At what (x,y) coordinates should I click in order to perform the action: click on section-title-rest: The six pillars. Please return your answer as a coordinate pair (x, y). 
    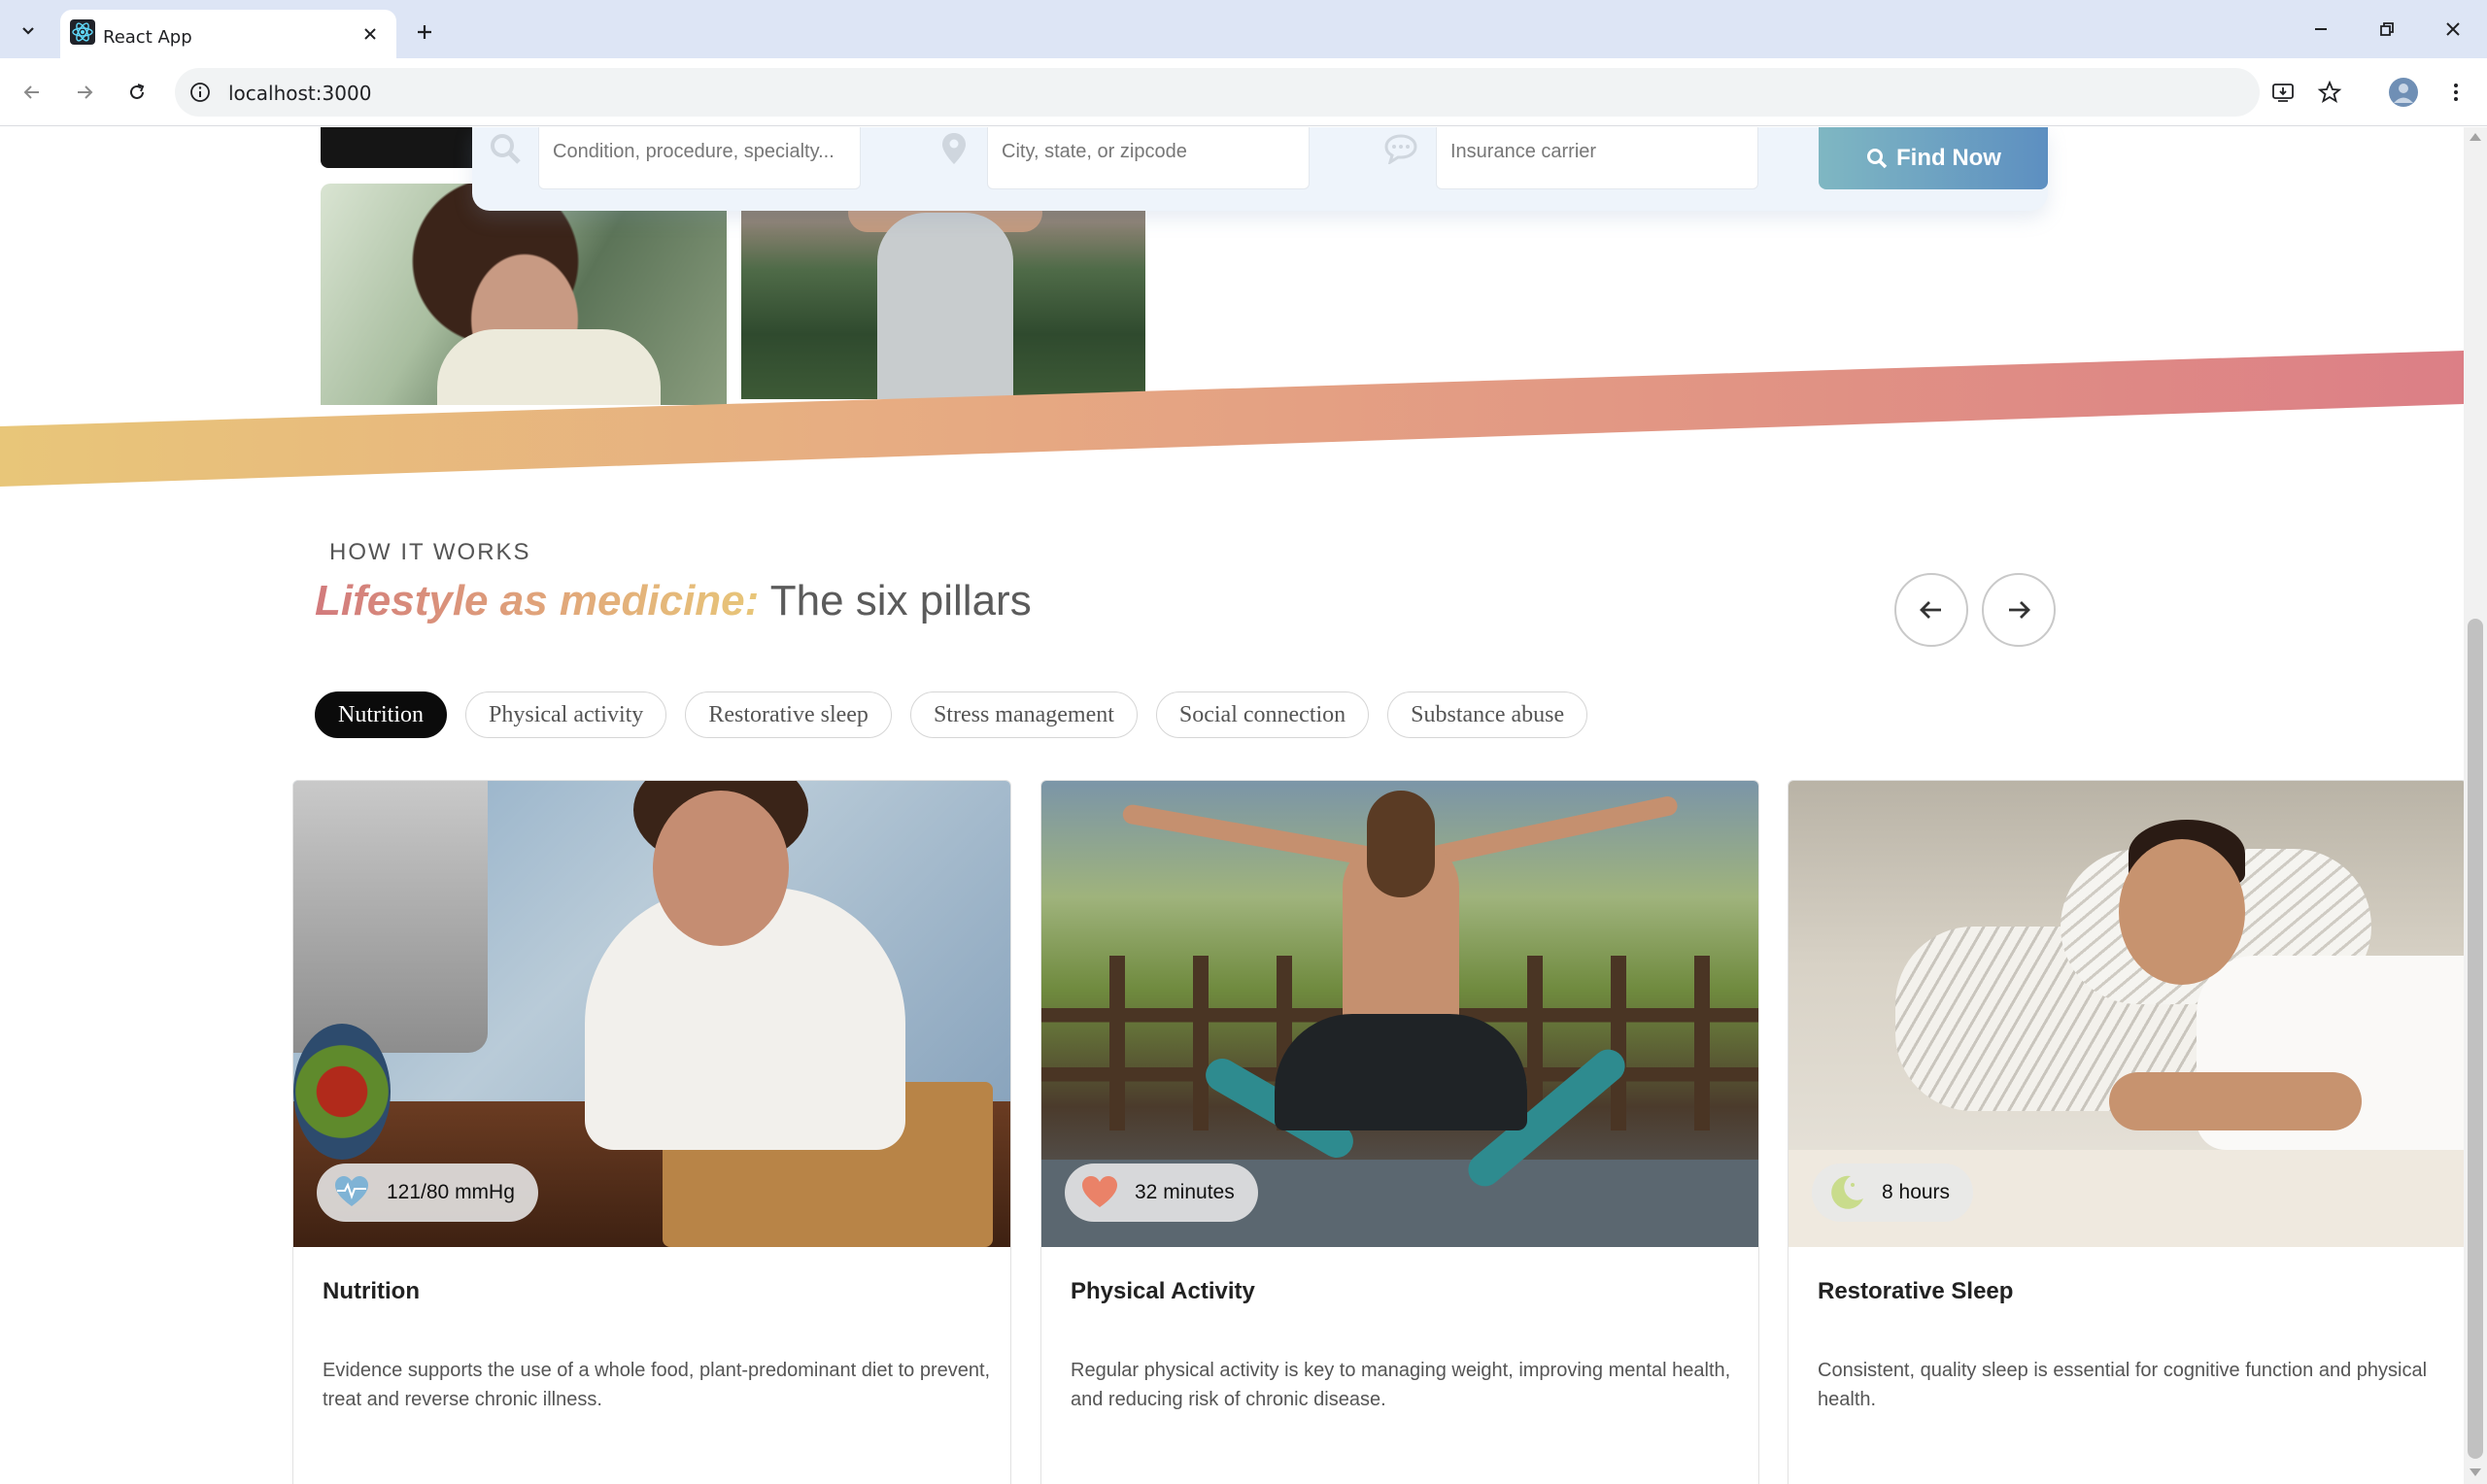
    Looking at the image, I should click on (895, 600).